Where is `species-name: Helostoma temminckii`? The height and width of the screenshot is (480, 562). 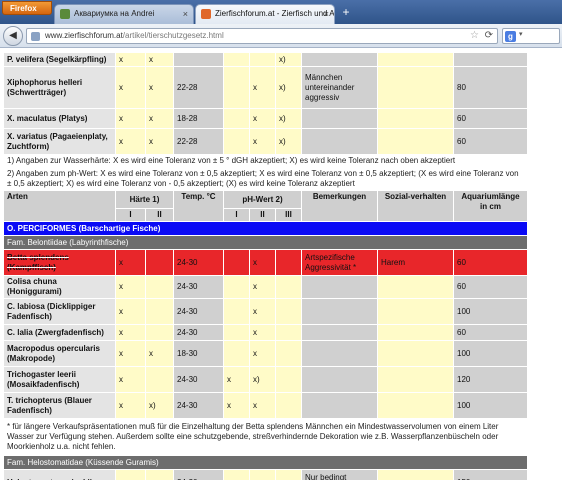 species-name: Helostoma temminckii is located at coordinates (59, 474).